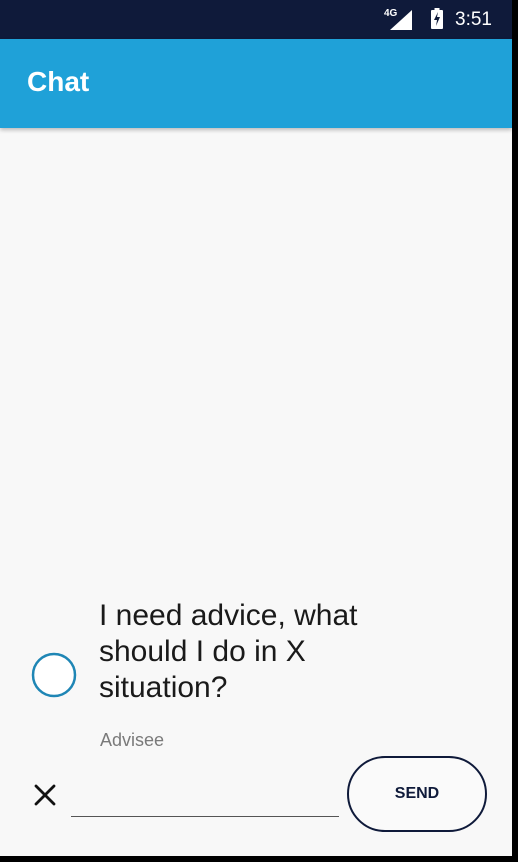 The image size is (518, 862). What do you see at coordinates (205, 799) in the screenshot?
I see `message-input` at bounding box center [205, 799].